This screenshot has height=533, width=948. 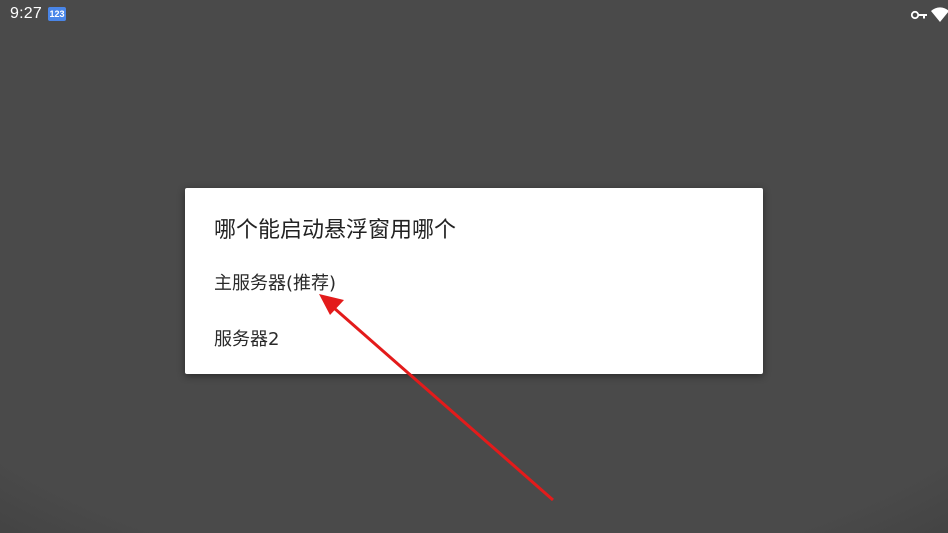 What do you see at coordinates (939, 14) in the screenshot?
I see `wifi-icon` at bounding box center [939, 14].